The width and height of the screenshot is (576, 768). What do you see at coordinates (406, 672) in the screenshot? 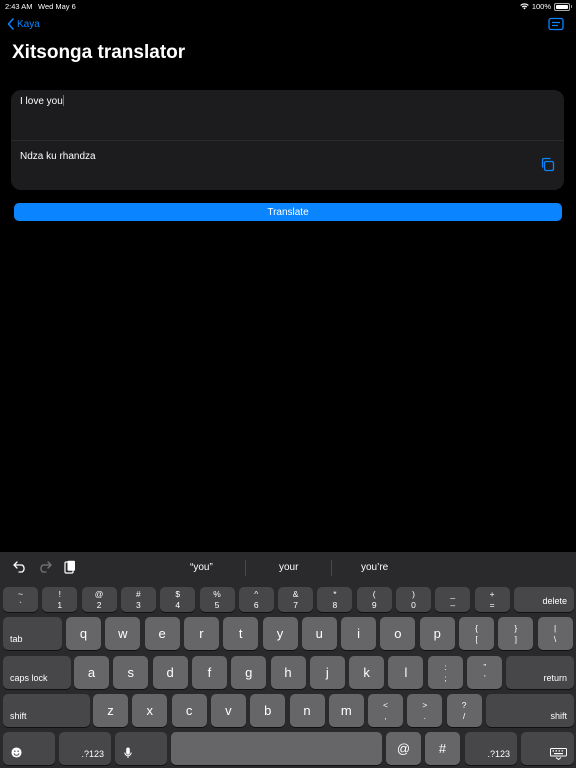
I see `key-l: l` at bounding box center [406, 672].